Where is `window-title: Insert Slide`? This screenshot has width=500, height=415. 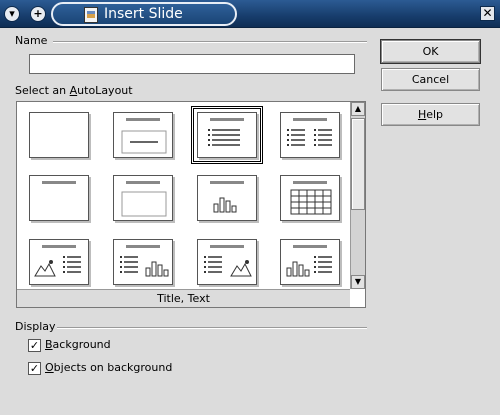
window-title: Insert Slide is located at coordinates (143, 14).